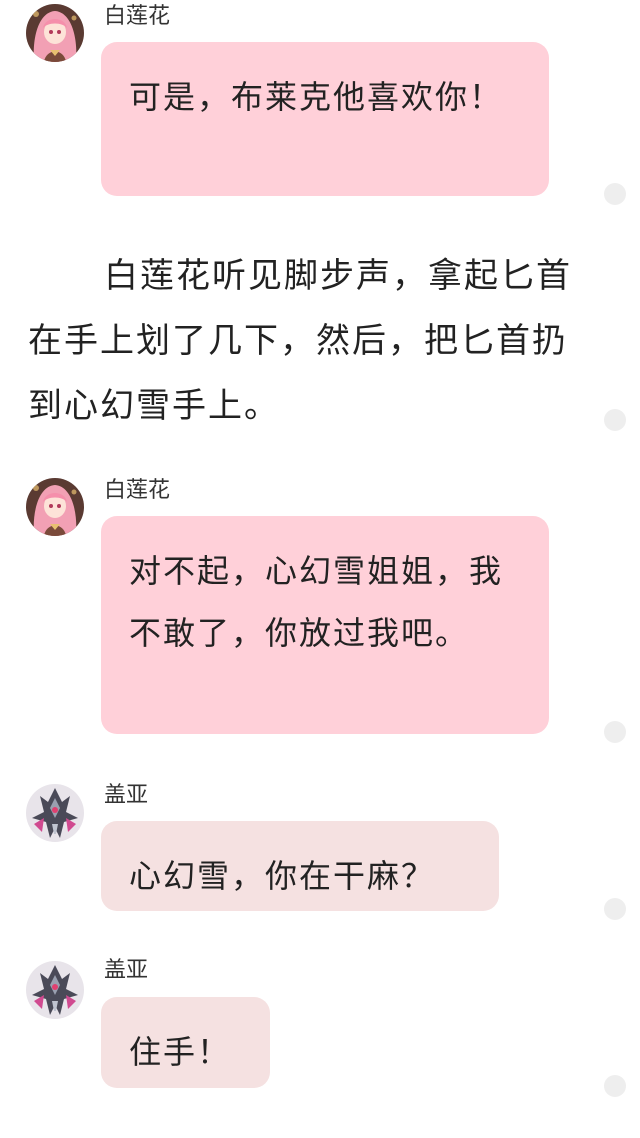 The image size is (640, 1138). I want to click on message-bubble: 心幻雪，你在干麻？, so click(300, 866).